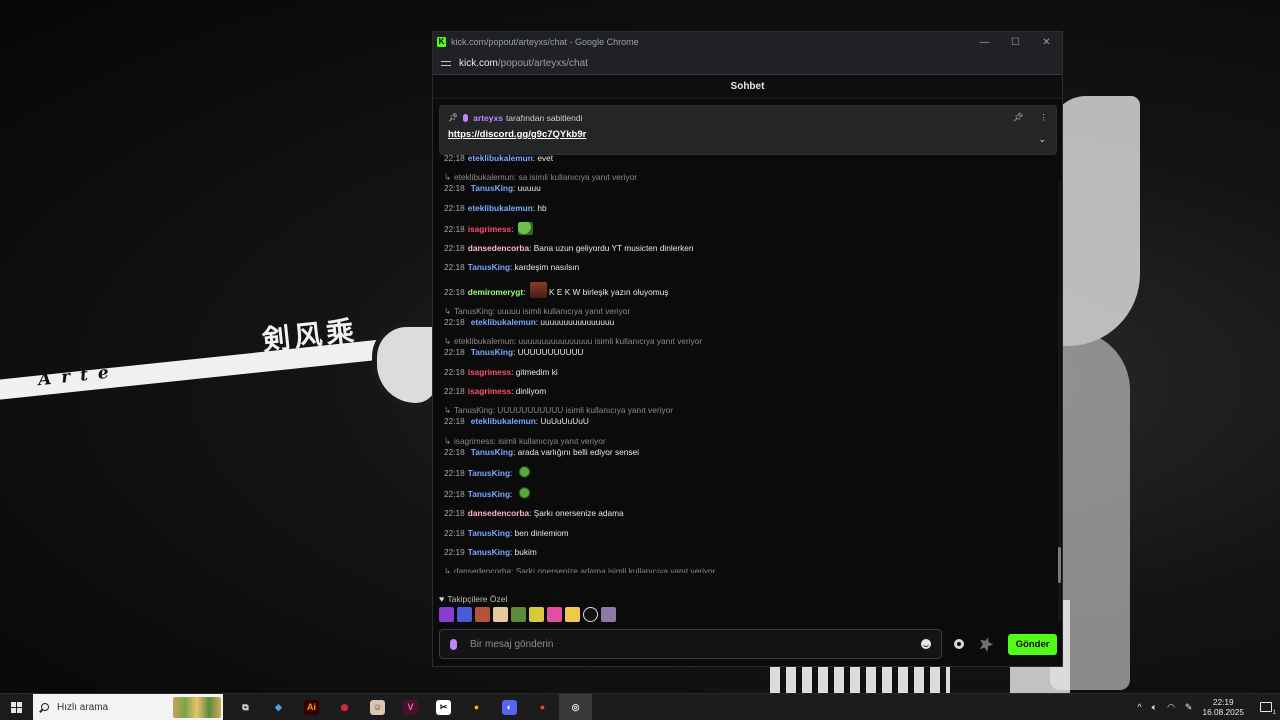  I want to click on chrome-active-icon: ●, so click(542, 707).